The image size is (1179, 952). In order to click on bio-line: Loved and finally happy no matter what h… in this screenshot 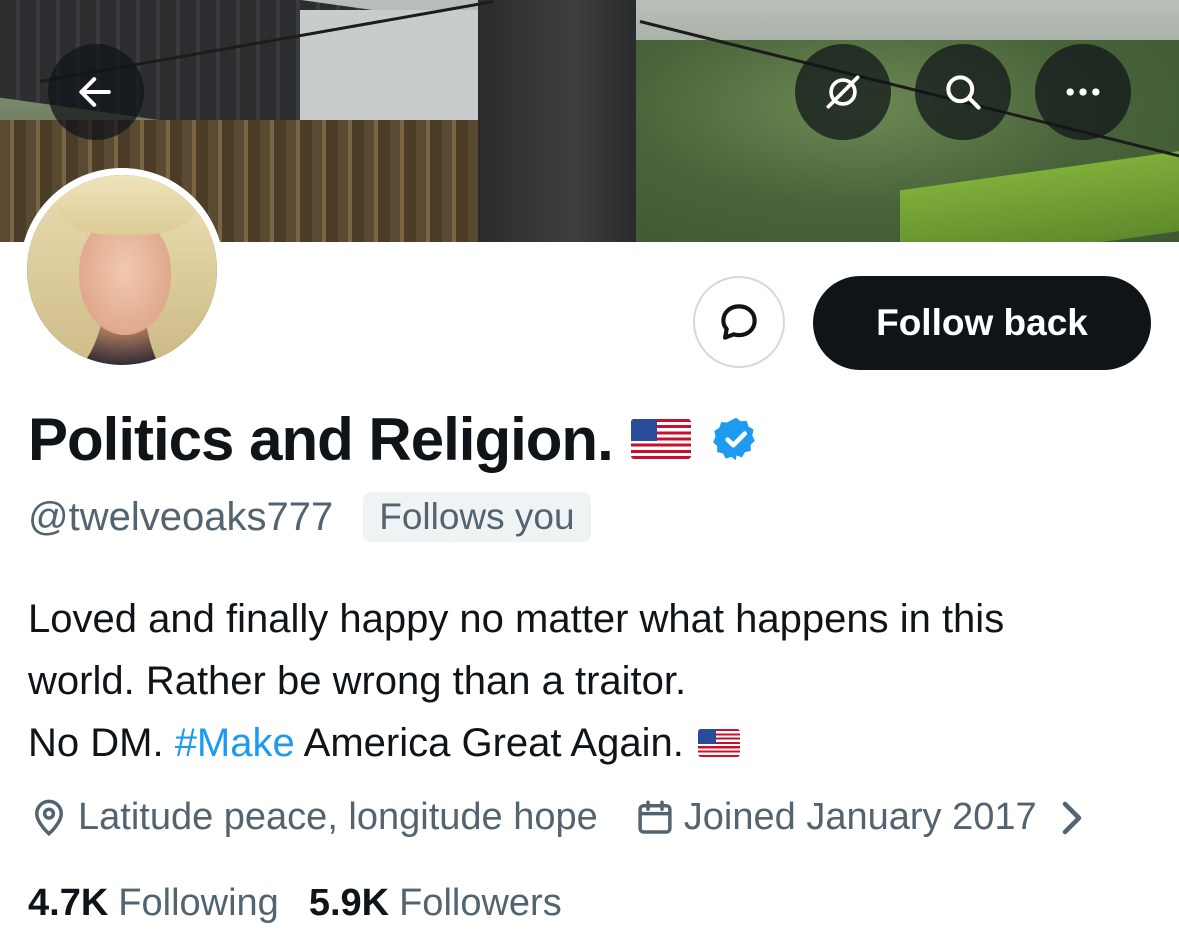, I will do `click(516, 619)`.